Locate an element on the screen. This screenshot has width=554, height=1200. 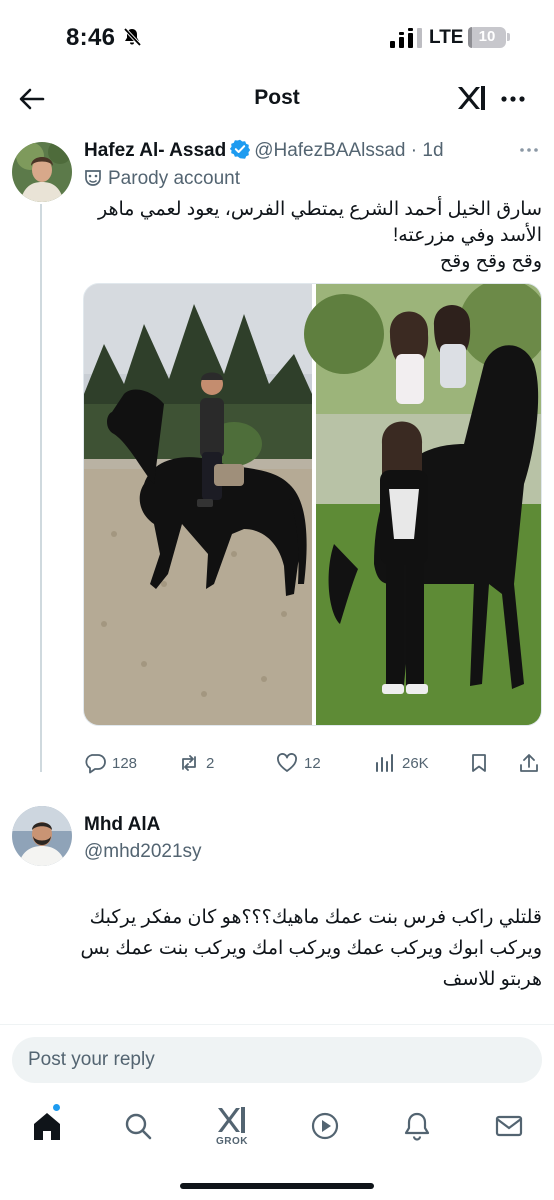
reply-author-name: Mhd AlA is located at coordinates (122, 825).